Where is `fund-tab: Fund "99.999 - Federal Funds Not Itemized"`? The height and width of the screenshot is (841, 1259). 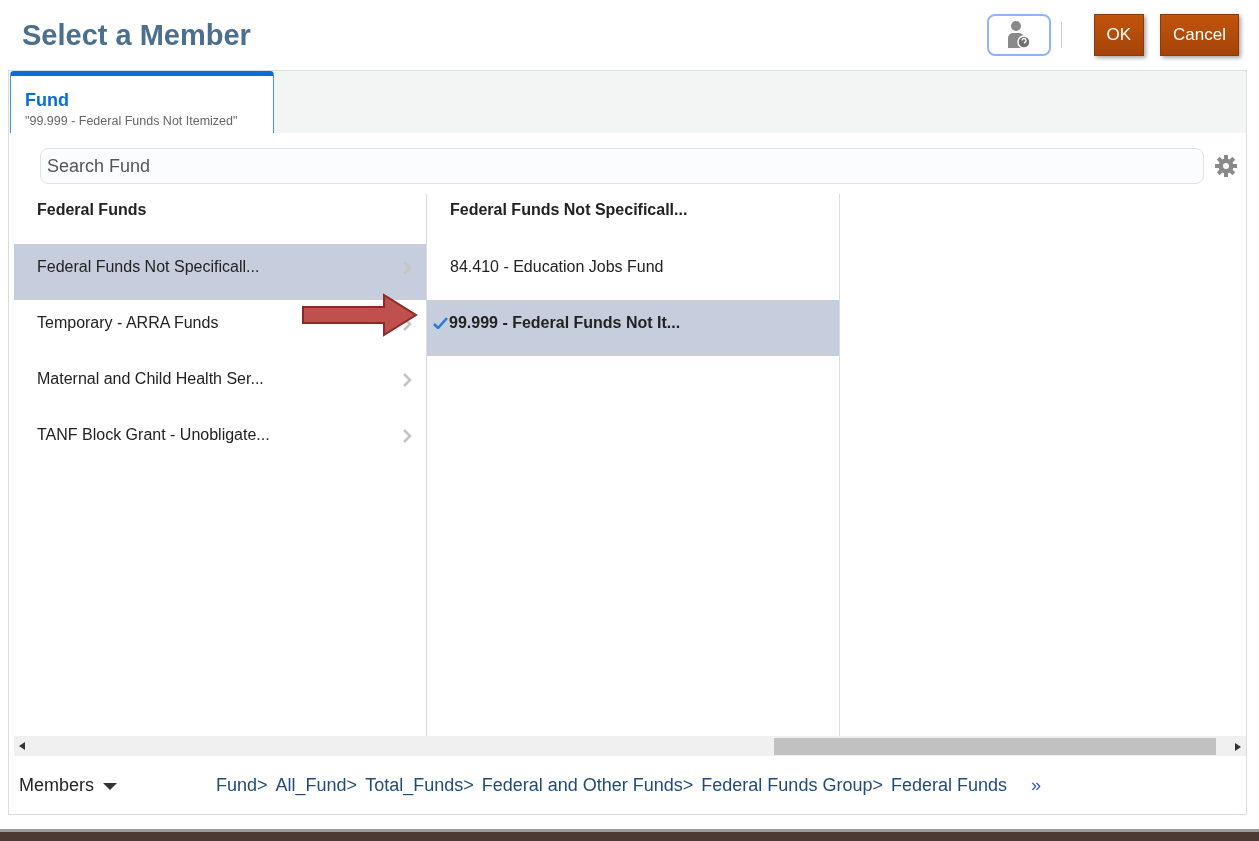 fund-tab: Fund "99.999 - Federal Funds Not Itemized" is located at coordinates (142, 102).